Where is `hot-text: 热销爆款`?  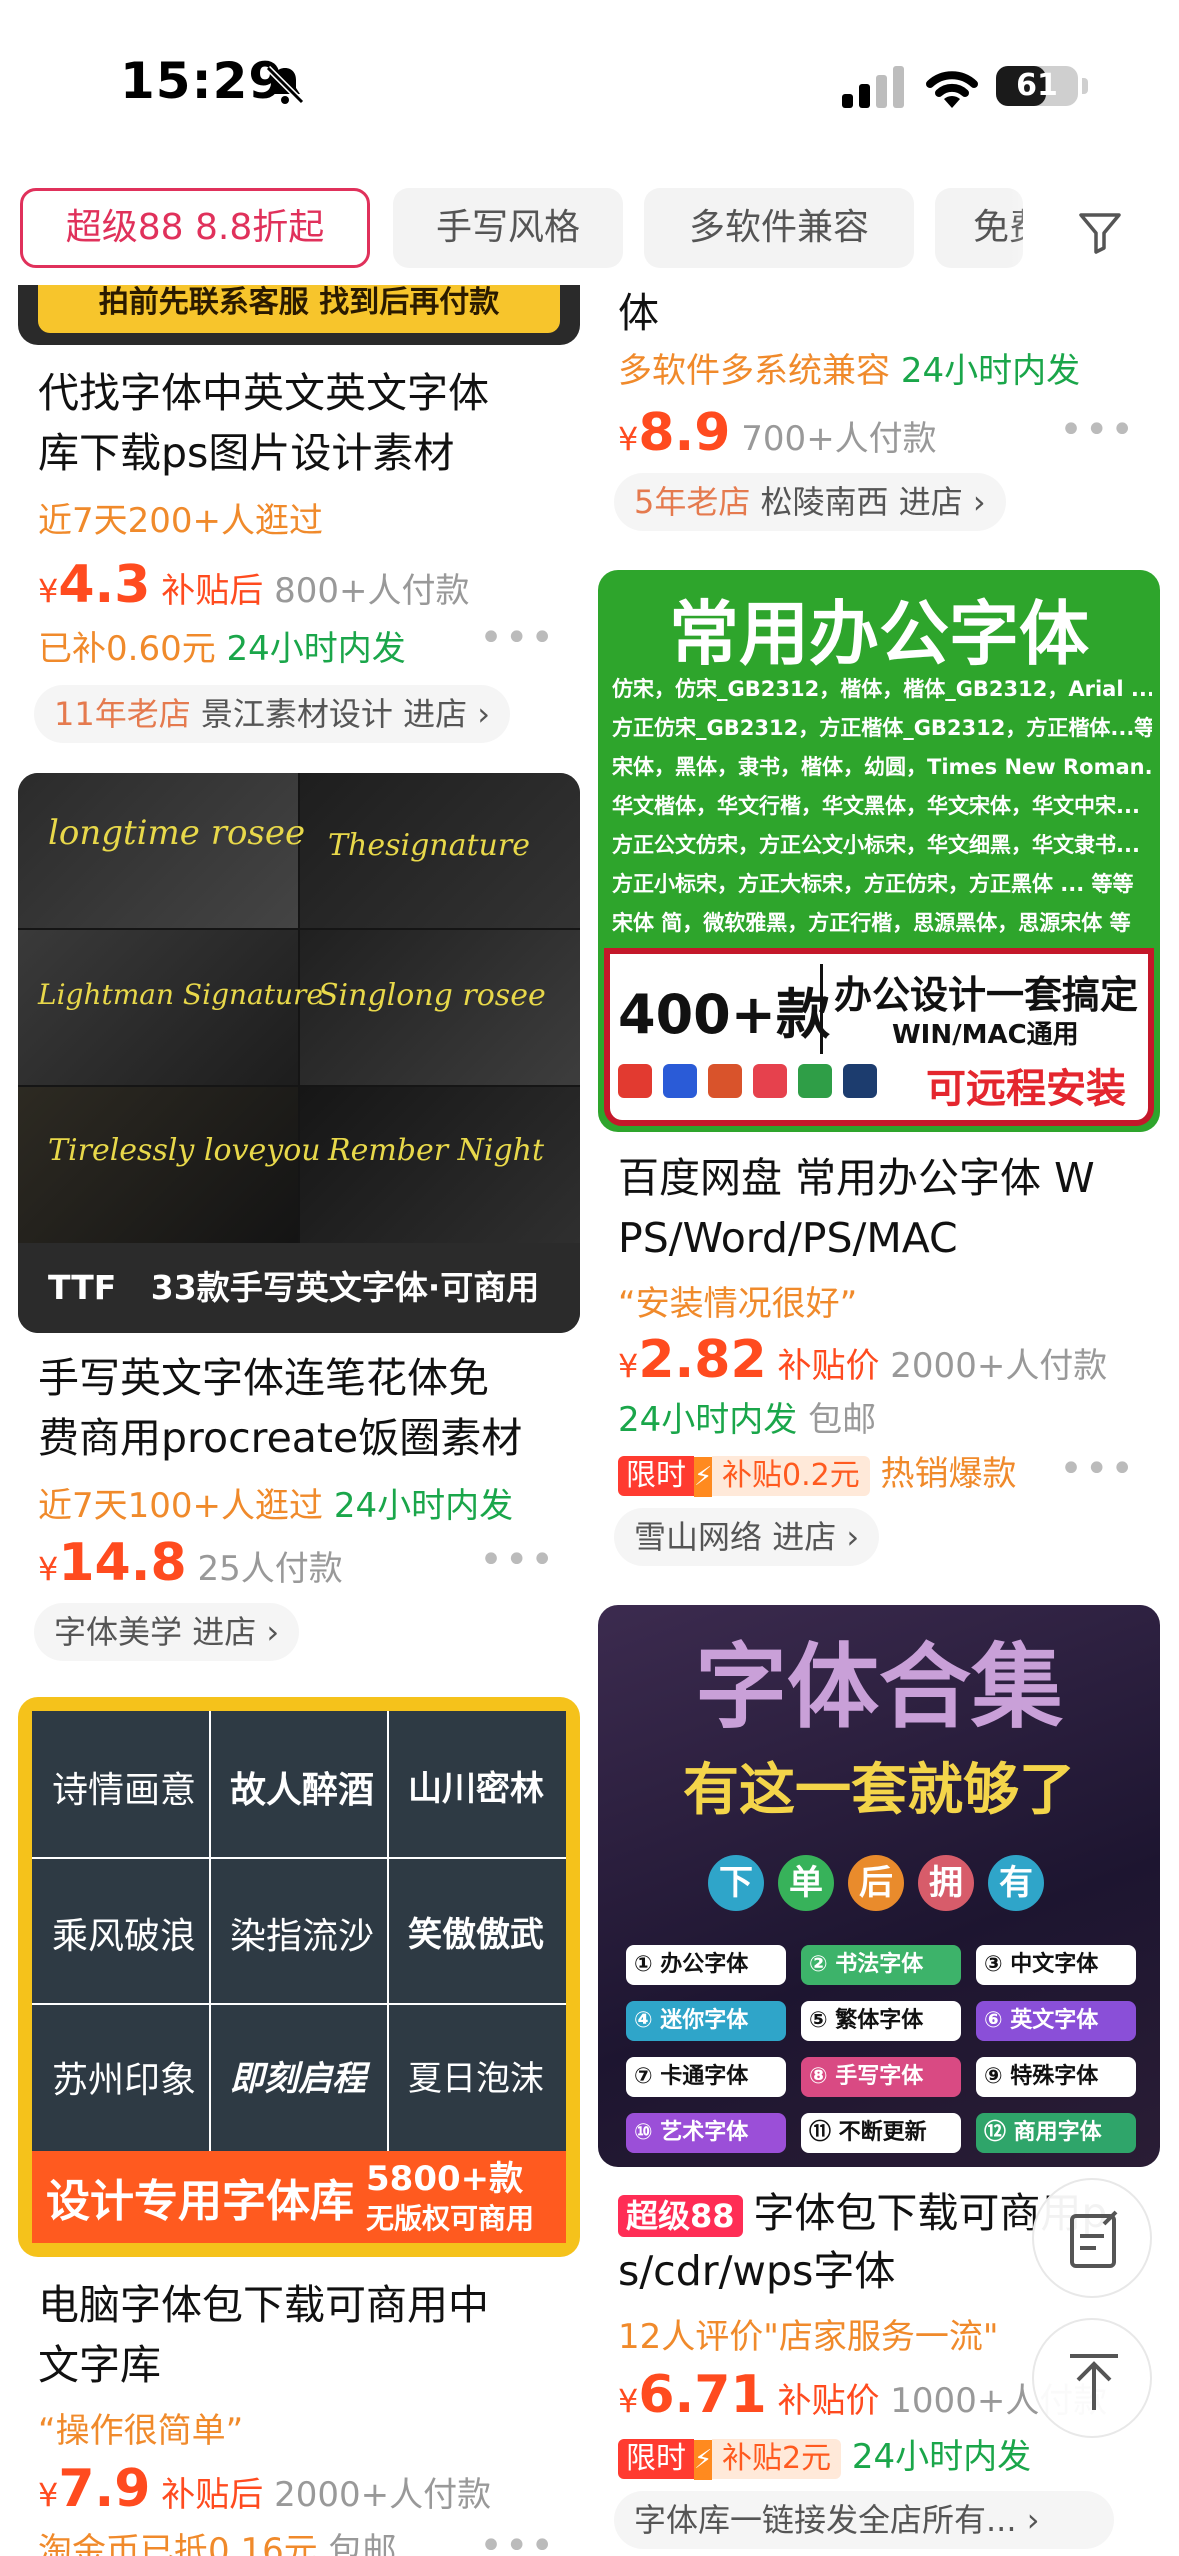
hot-text: 热销爆款 is located at coordinates (948, 1474).